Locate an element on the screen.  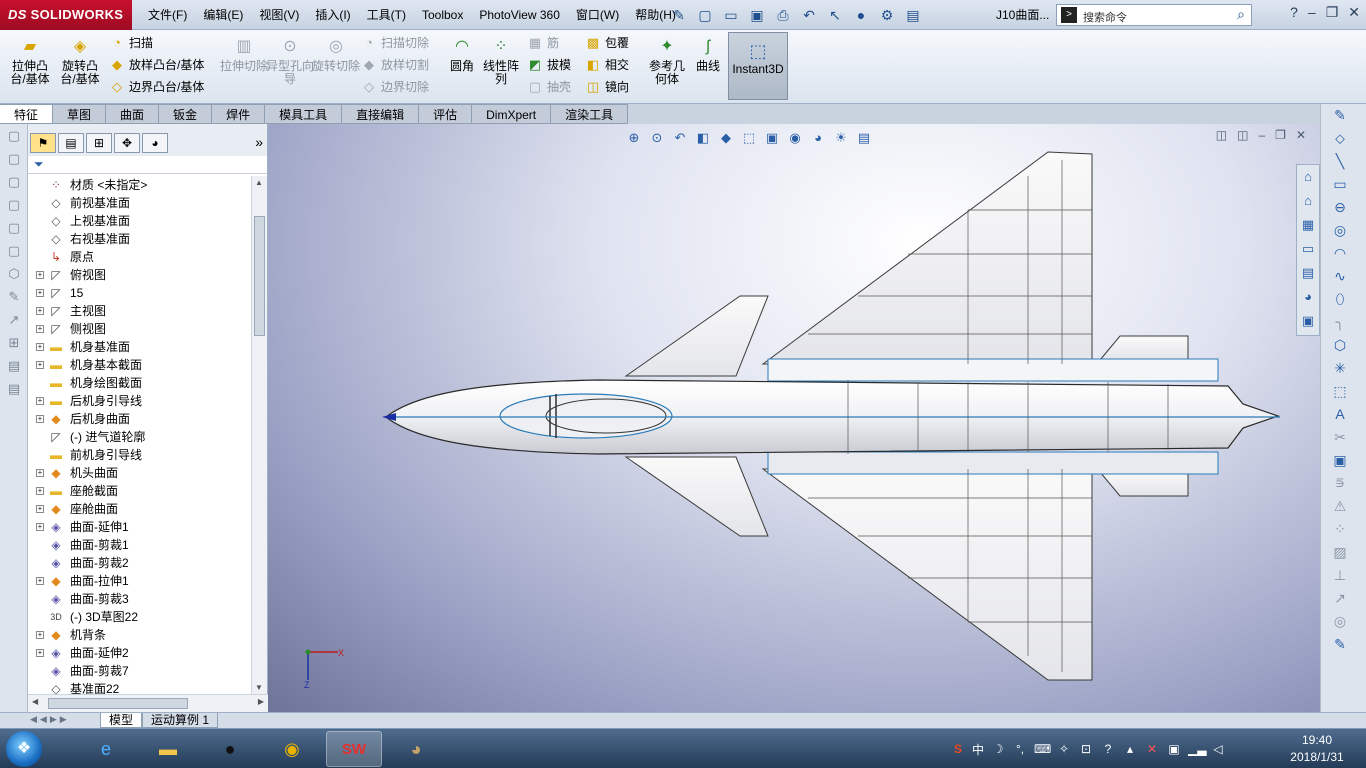
tree-item: + ◸ 侧视图 is located at coordinates (140, 329).